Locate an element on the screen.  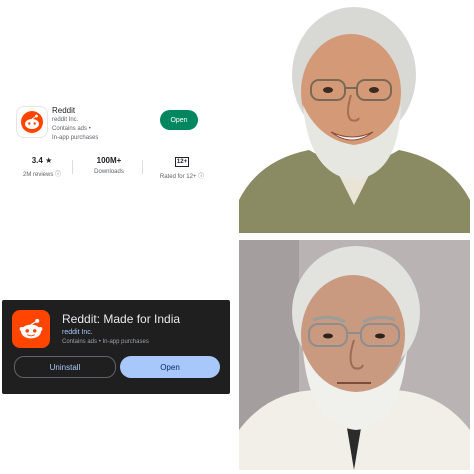
reviews-count: 2M reviews ⓘ is located at coordinates (41, 175).